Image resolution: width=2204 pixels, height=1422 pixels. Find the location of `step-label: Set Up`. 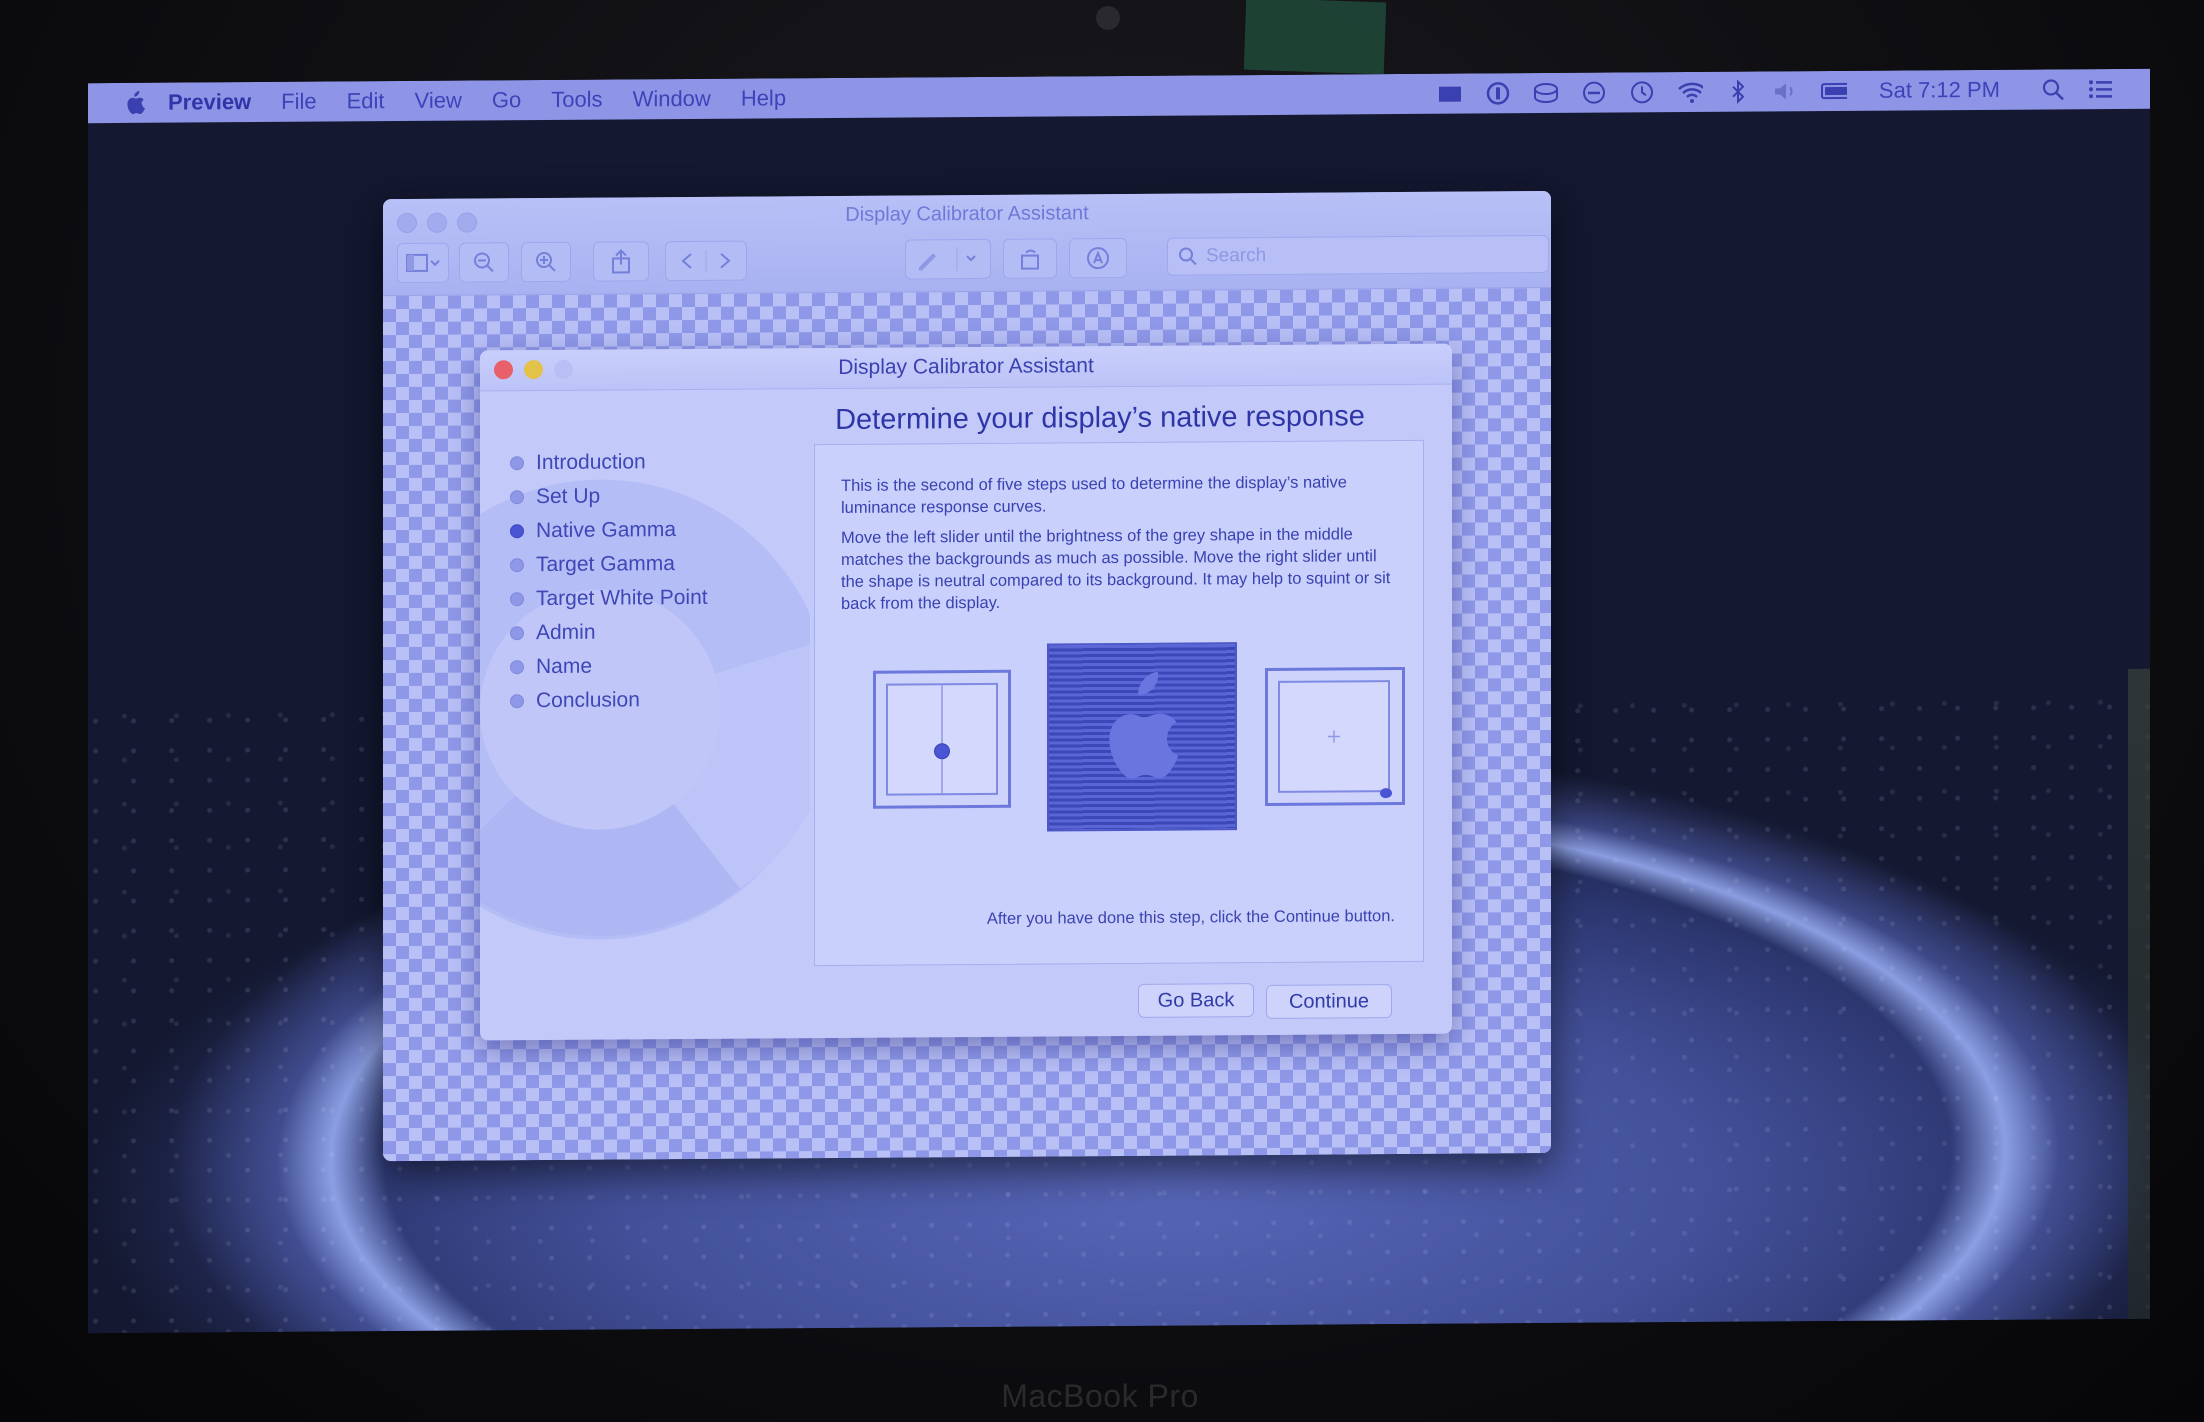

step-label: Set Up is located at coordinates (568, 496).